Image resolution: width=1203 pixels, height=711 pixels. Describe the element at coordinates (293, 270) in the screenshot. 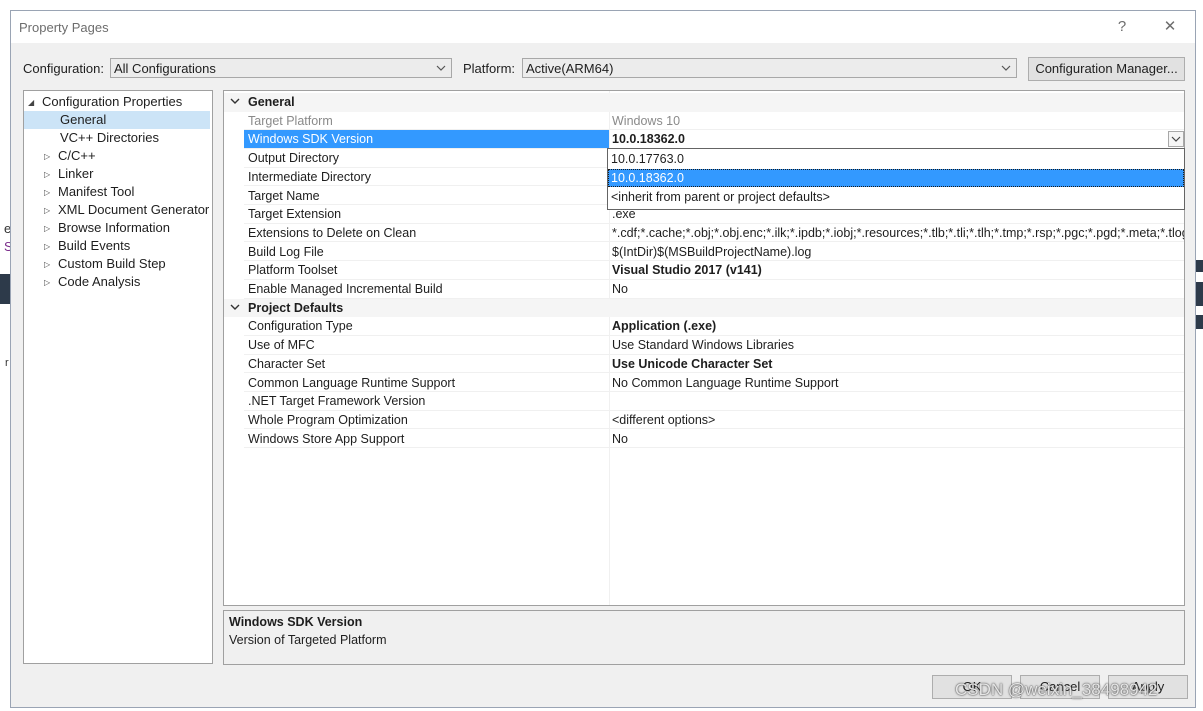

I see `property-name: Platform Toolset` at that location.